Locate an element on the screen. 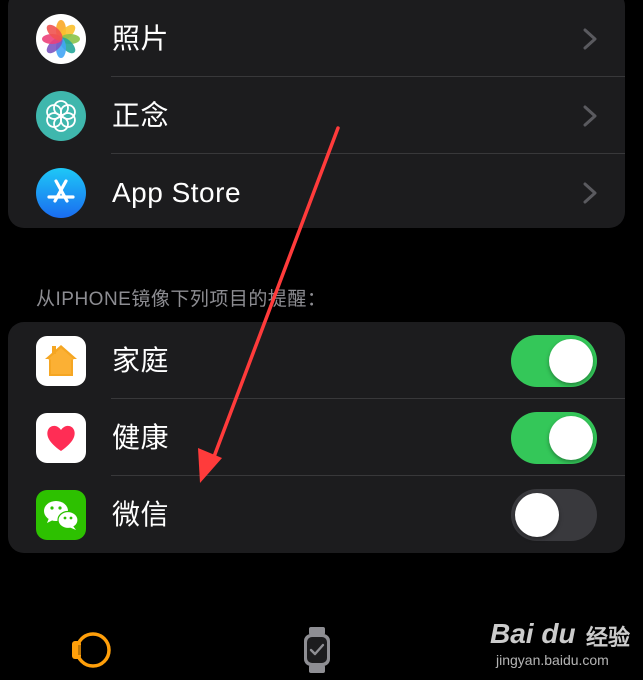 This screenshot has width=643, height=680. mindfulness-icon is located at coordinates (61, 116).